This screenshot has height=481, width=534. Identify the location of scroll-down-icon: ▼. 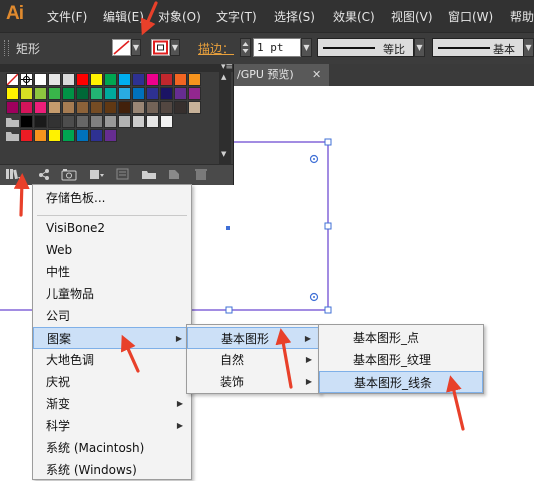
(225, 155).